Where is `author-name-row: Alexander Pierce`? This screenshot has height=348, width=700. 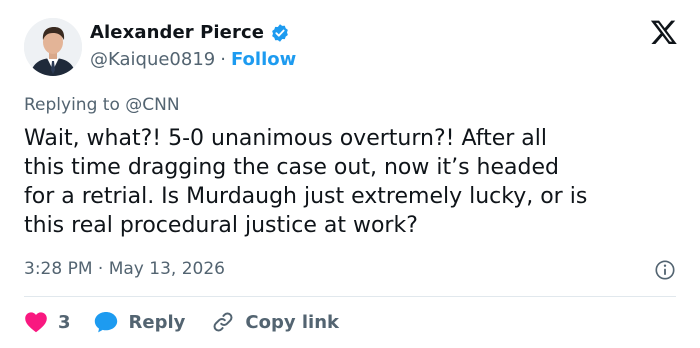
author-name-row: Alexander Pierce is located at coordinates (190, 32).